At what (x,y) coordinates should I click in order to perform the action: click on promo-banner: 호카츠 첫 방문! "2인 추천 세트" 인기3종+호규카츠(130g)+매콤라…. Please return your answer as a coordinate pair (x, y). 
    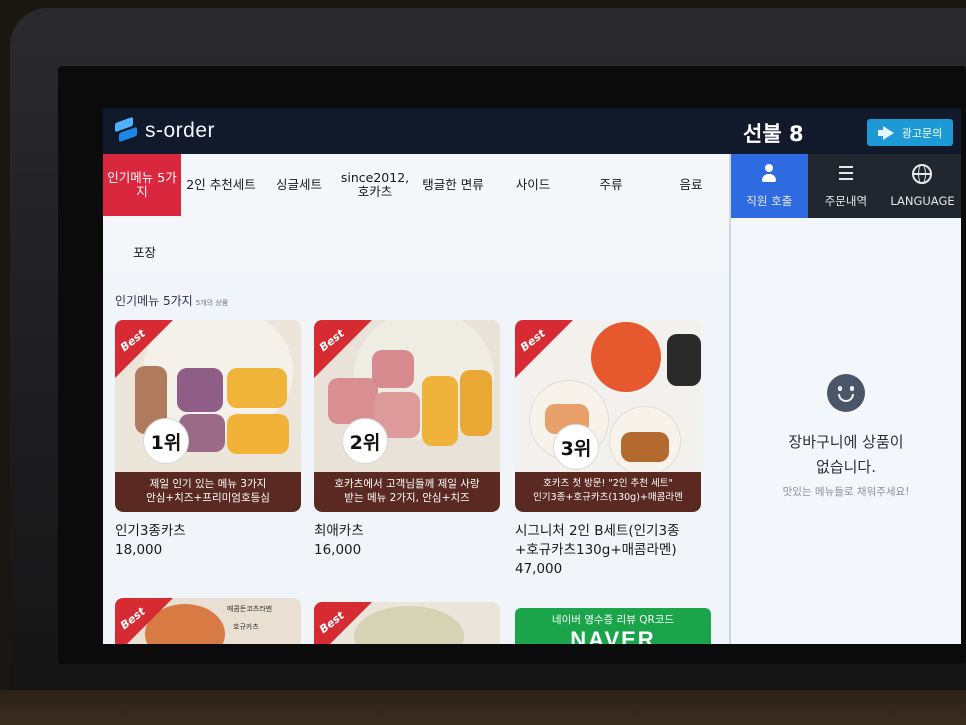
    Looking at the image, I should click on (608, 492).